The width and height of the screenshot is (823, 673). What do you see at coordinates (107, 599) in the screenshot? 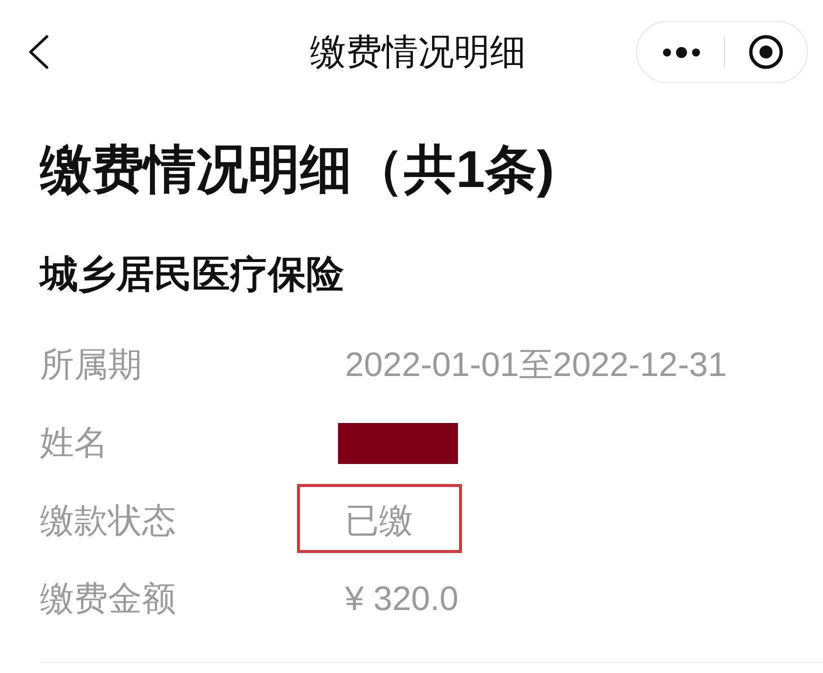
I see `field-label: 缴费金额` at bounding box center [107, 599].